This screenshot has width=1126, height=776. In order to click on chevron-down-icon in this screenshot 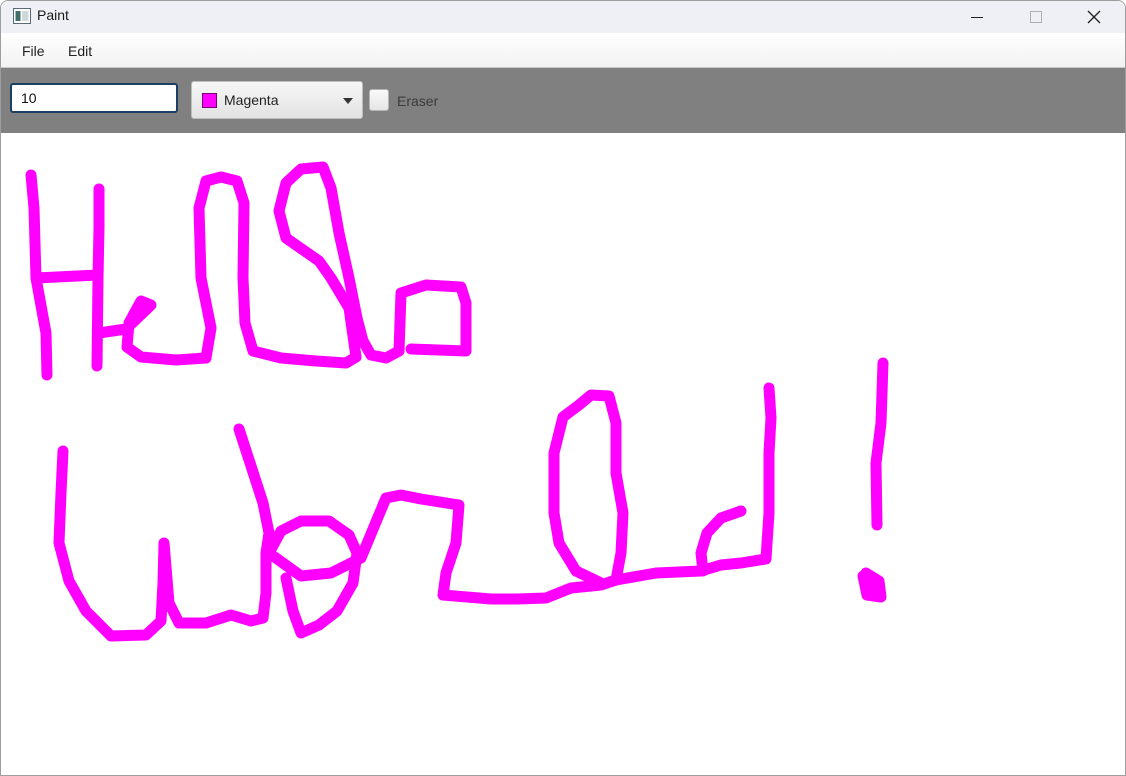, I will do `click(348, 101)`.